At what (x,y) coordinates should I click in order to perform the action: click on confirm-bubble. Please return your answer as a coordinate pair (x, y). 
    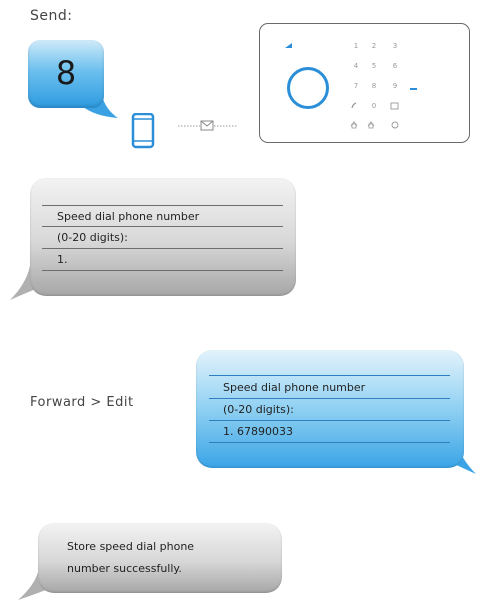
    Looking at the image, I should click on (160, 558).